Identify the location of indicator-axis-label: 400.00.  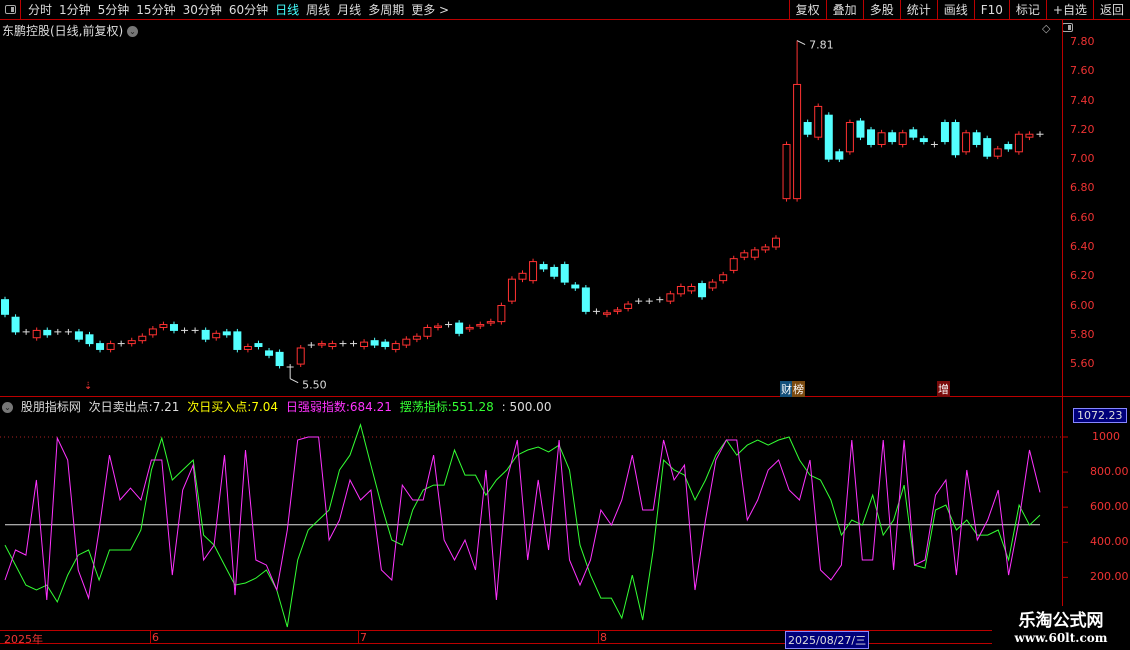
(1109, 542).